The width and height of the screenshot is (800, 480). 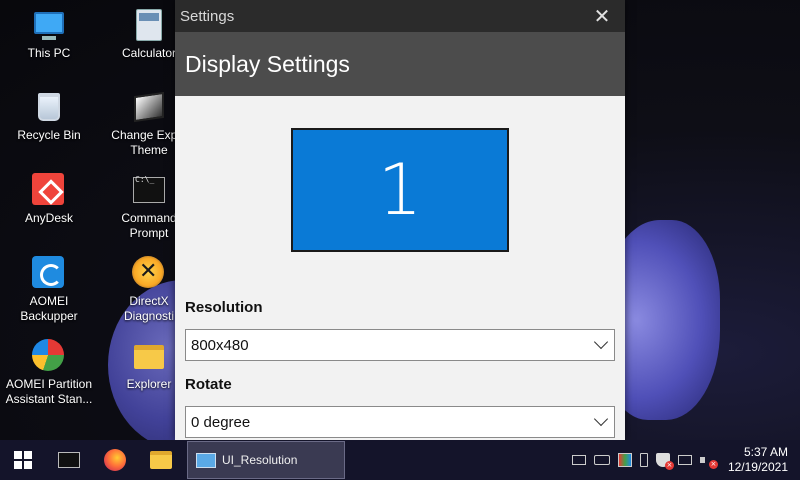 I want to click on rotate-value: 0 degree, so click(x=221, y=422).